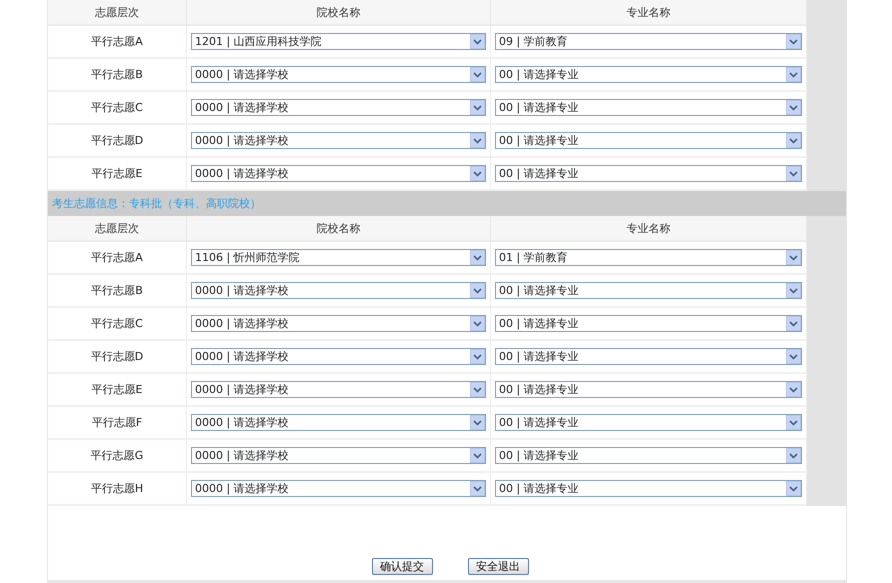 The height and width of the screenshot is (583, 892). Describe the element at coordinates (117, 489) in the screenshot. I see `tier-label: 平行志愿H` at that location.